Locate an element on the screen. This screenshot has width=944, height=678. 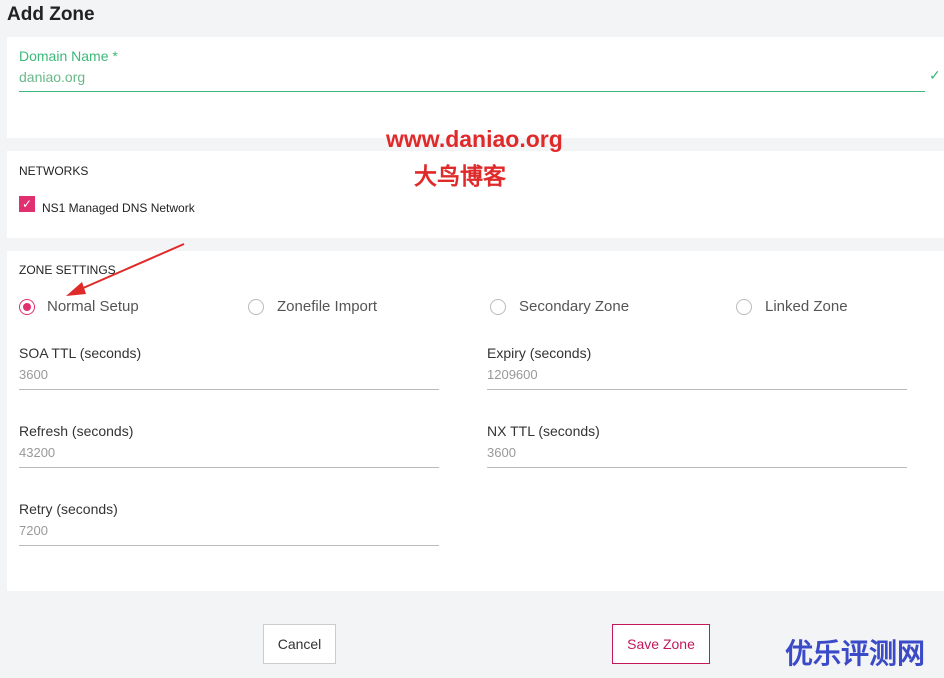
radio-label: Normal Setup is located at coordinates (93, 306).